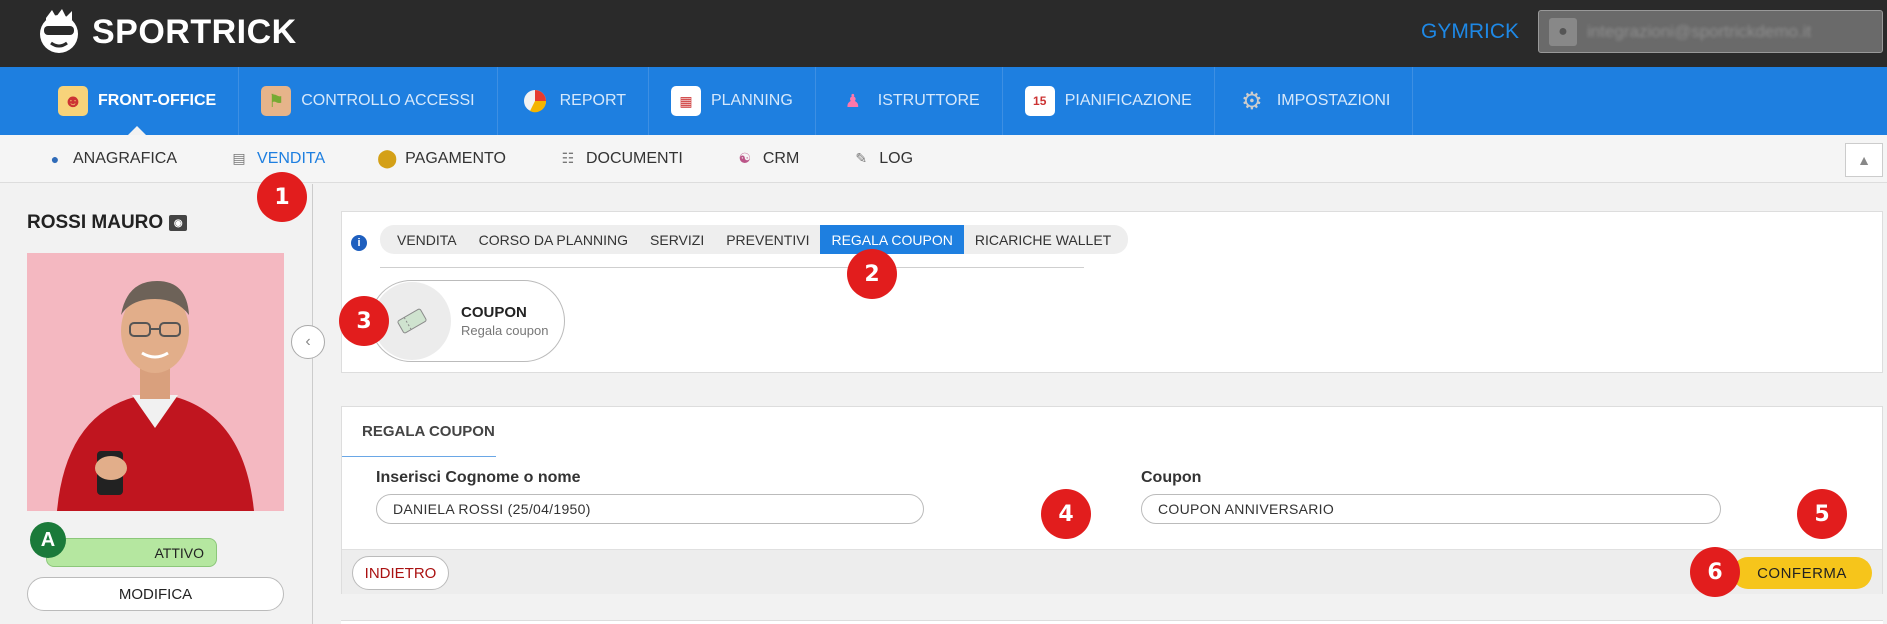 This screenshot has height=624, width=1887. Describe the element at coordinates (872, 274) in the screenshot. I see `annotation-badge-2: 2` at that location.